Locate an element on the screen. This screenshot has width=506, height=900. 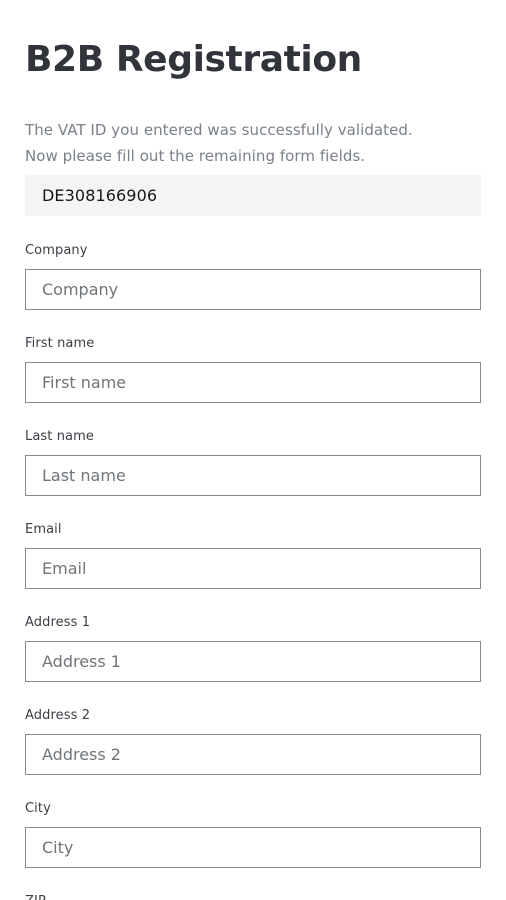
field-input-city is located at coordinates (253, 847).